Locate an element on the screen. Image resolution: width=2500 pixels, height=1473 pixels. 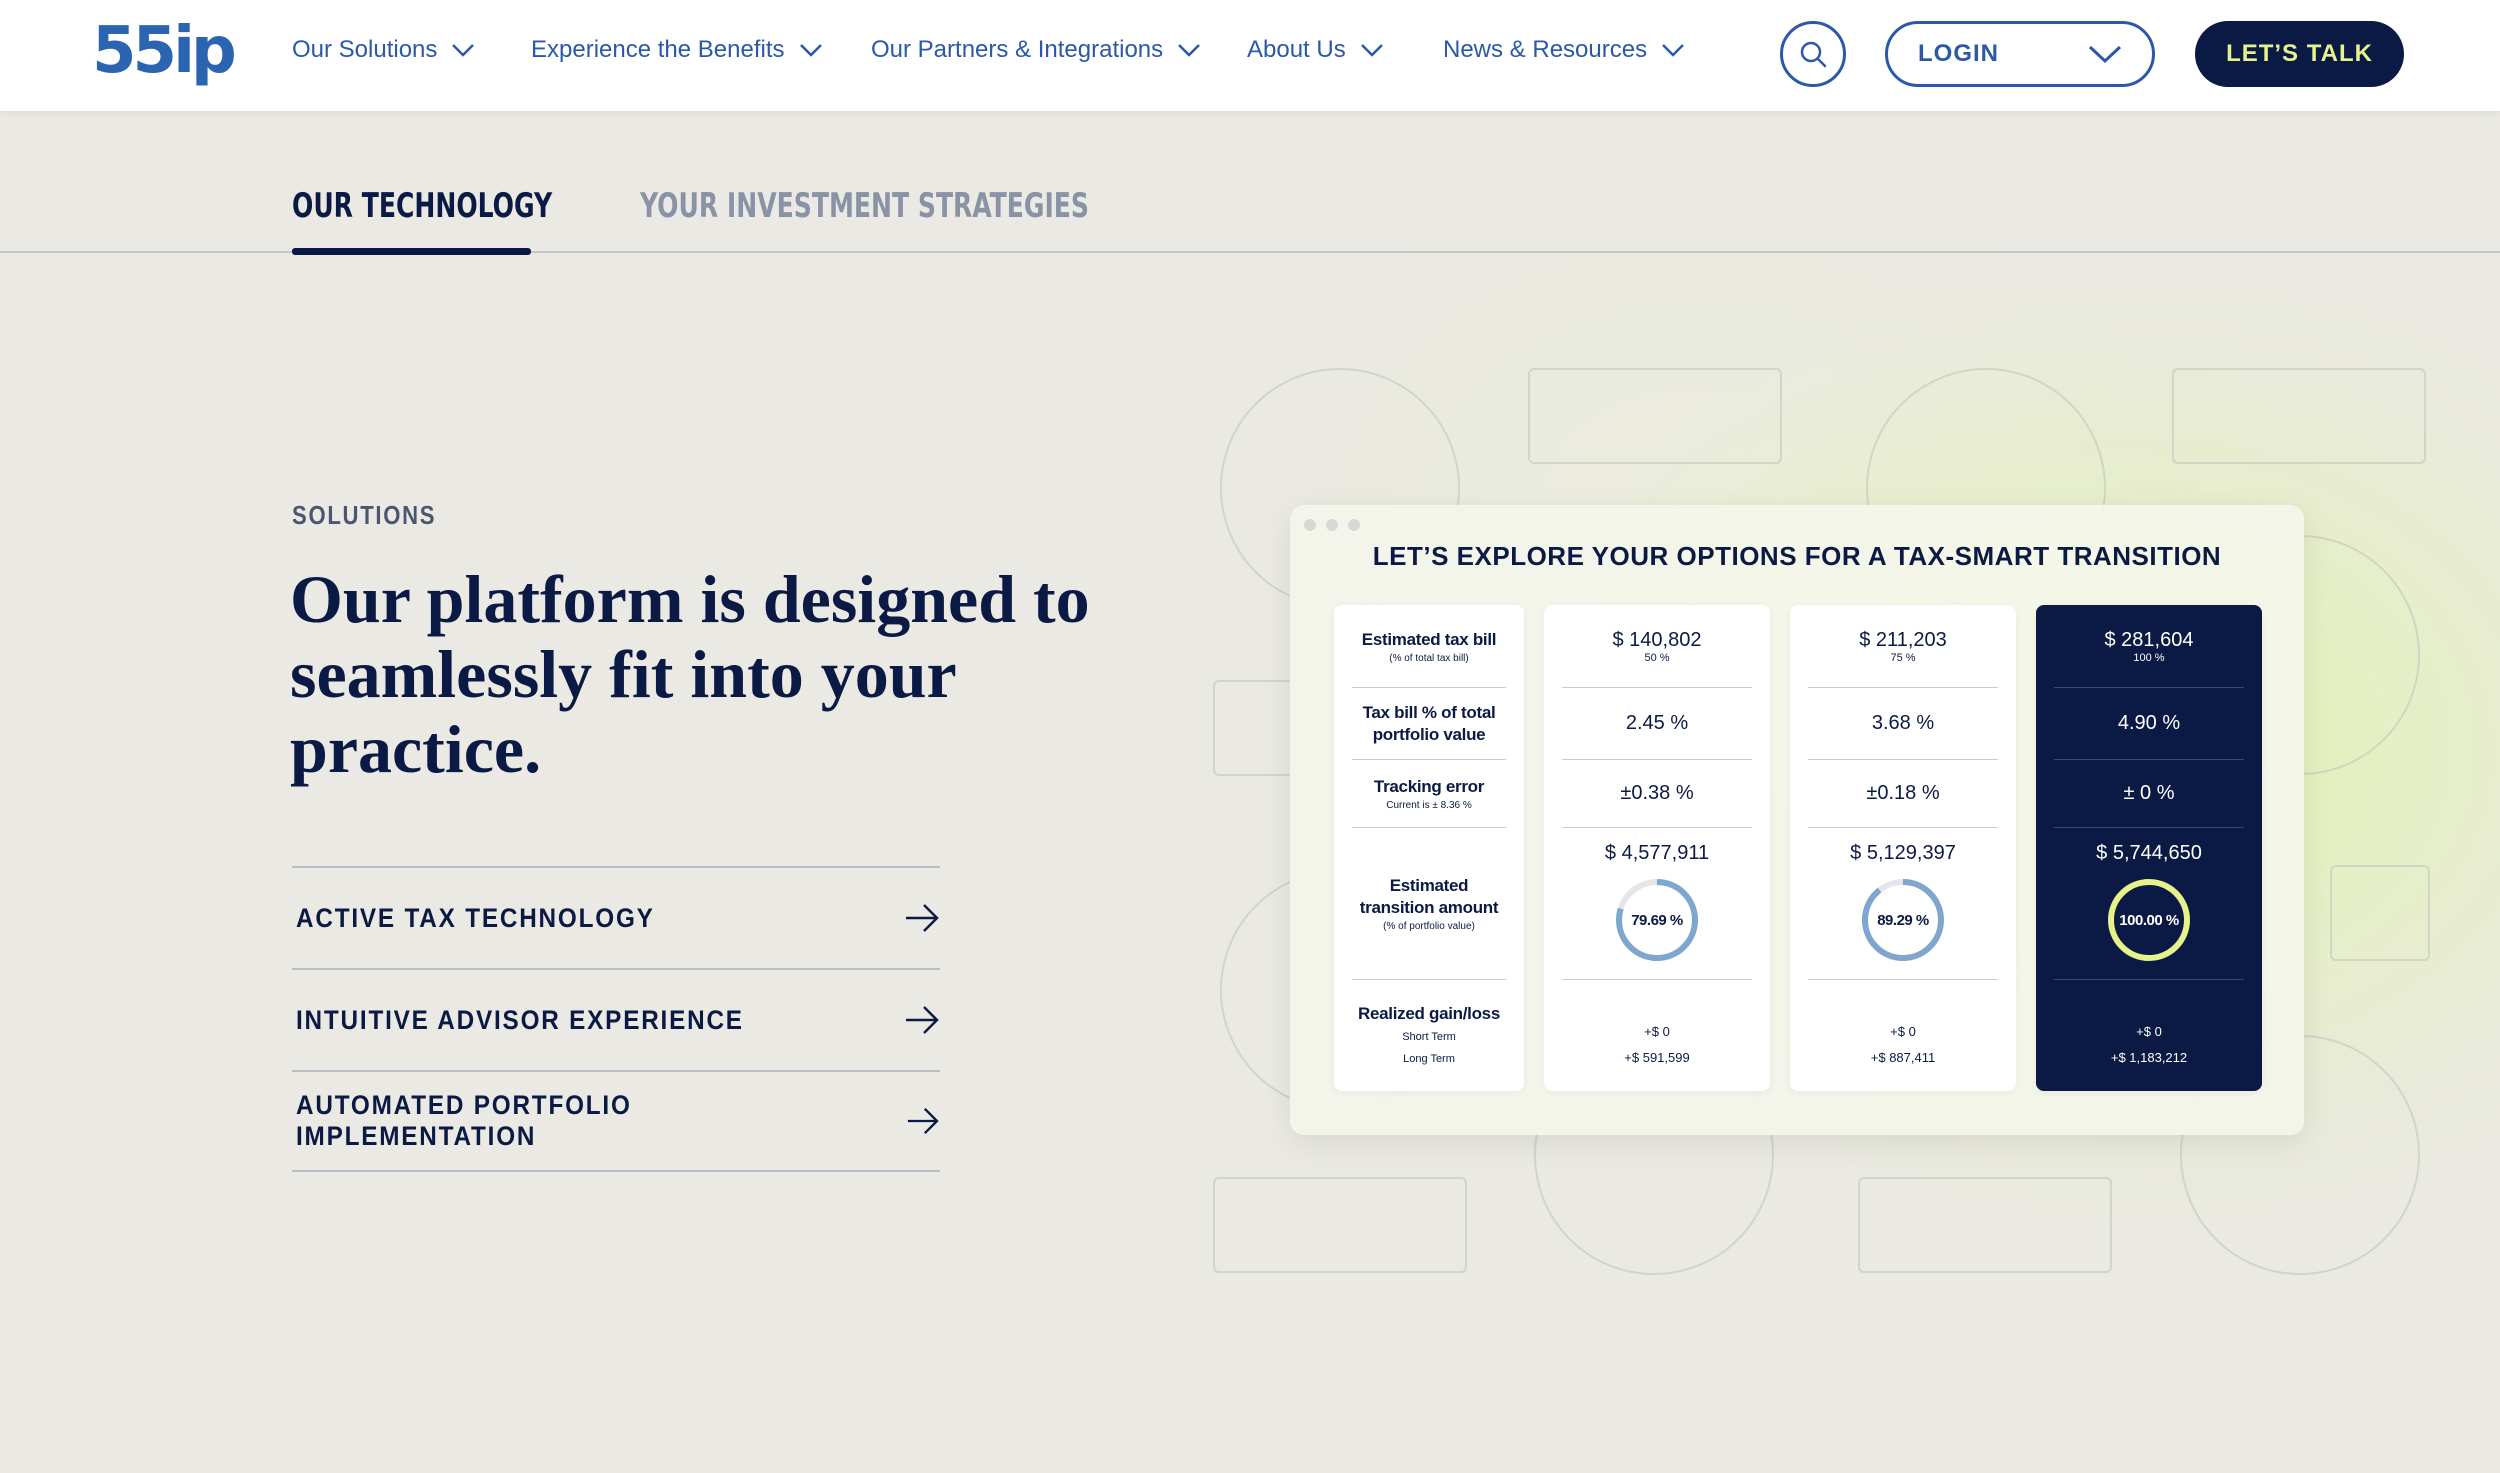
nav-item-label: Our Partners & Integrations is located at coordinates (1017, 49).